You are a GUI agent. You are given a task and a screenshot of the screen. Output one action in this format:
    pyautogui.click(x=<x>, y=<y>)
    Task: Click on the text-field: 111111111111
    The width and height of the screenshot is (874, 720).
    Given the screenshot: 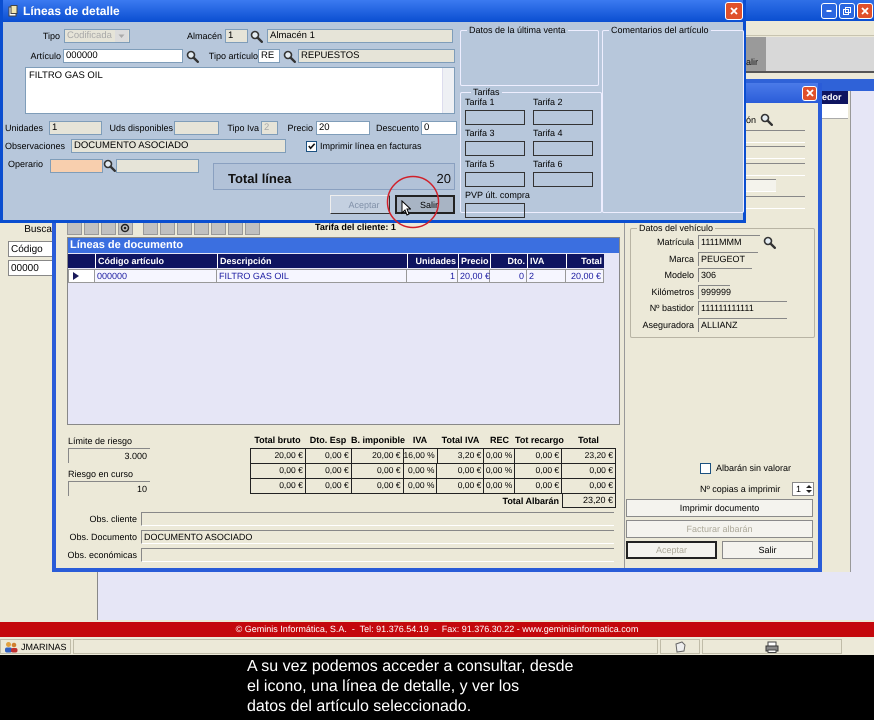 What is the action you would take?
    pyautogui.click(x=742, y=308)
    